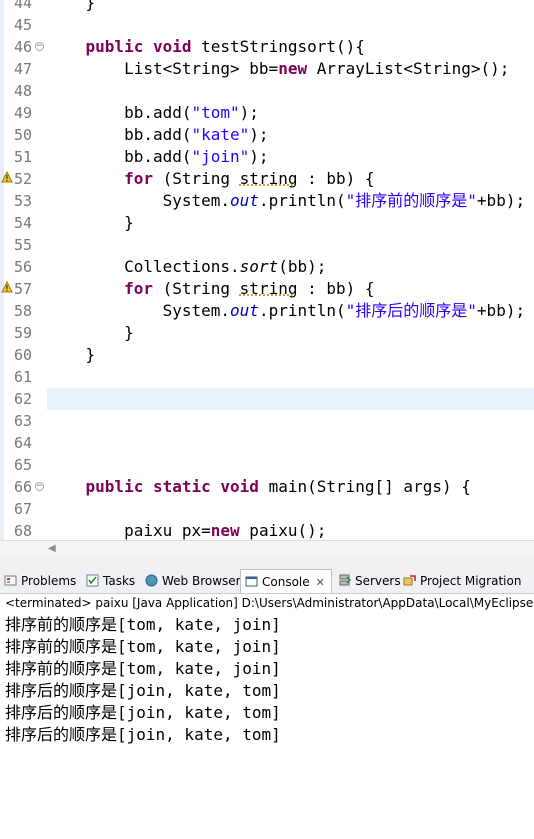 The height and width of the screenshot is (839, 534). I want to click on code-line: 51 bb.add("join");, so click(267, 157).